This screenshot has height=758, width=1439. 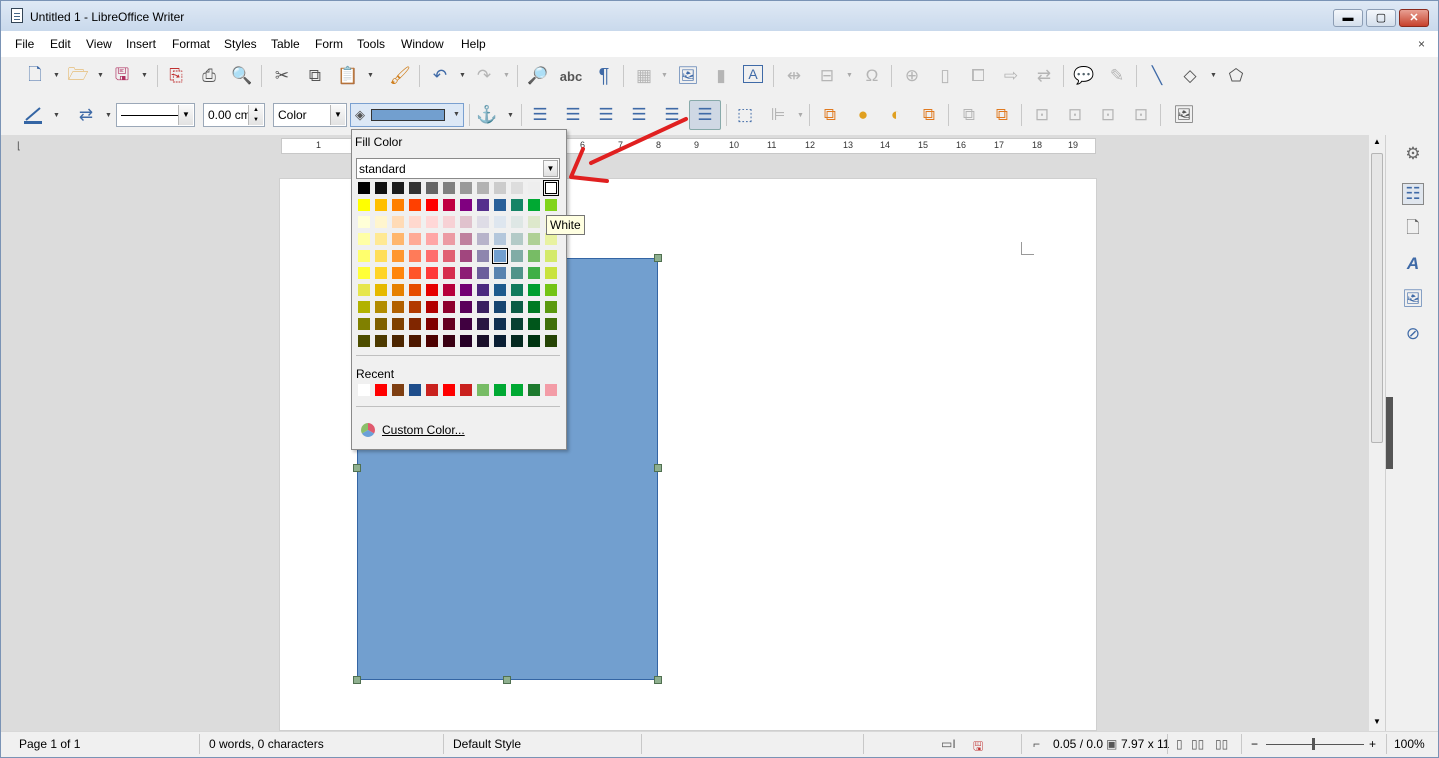 I want to click on selection-mode-icon: ▭I, so click(x=948, y=744).